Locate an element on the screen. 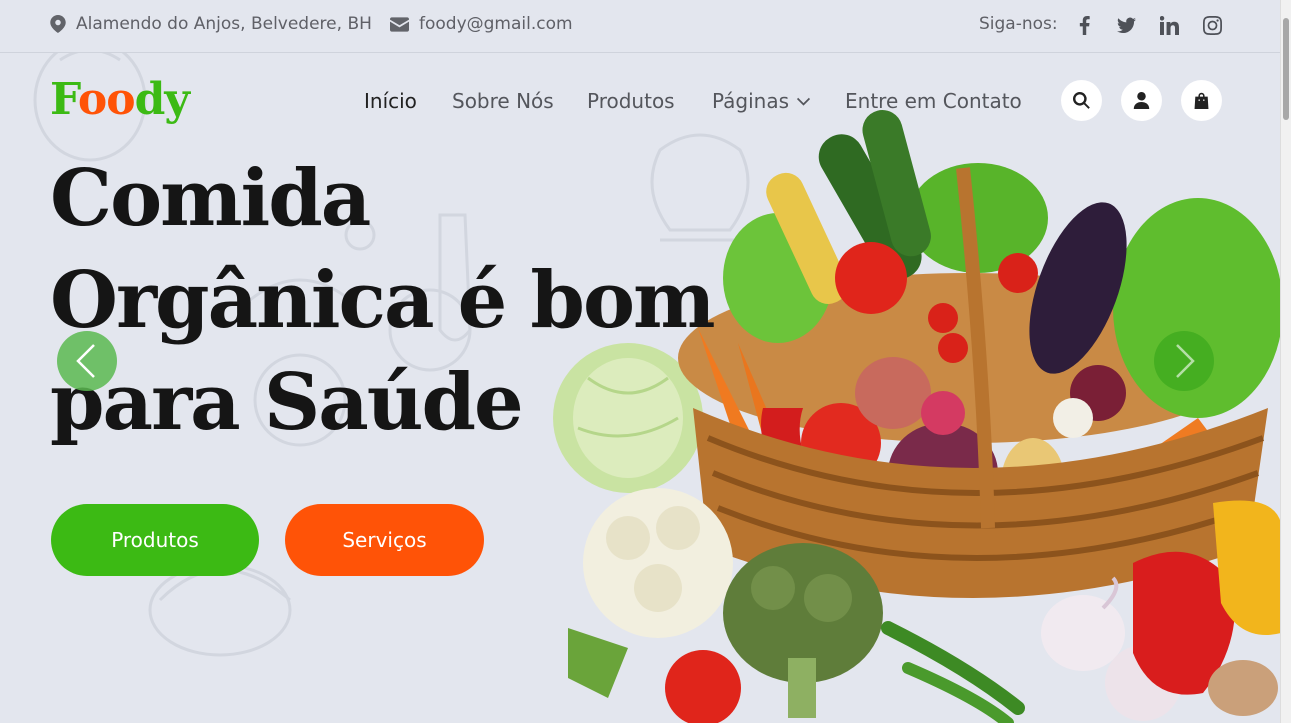 This screenshot has width=1291, height=723. services-button: Serviços is located at coordinates (384, 540).